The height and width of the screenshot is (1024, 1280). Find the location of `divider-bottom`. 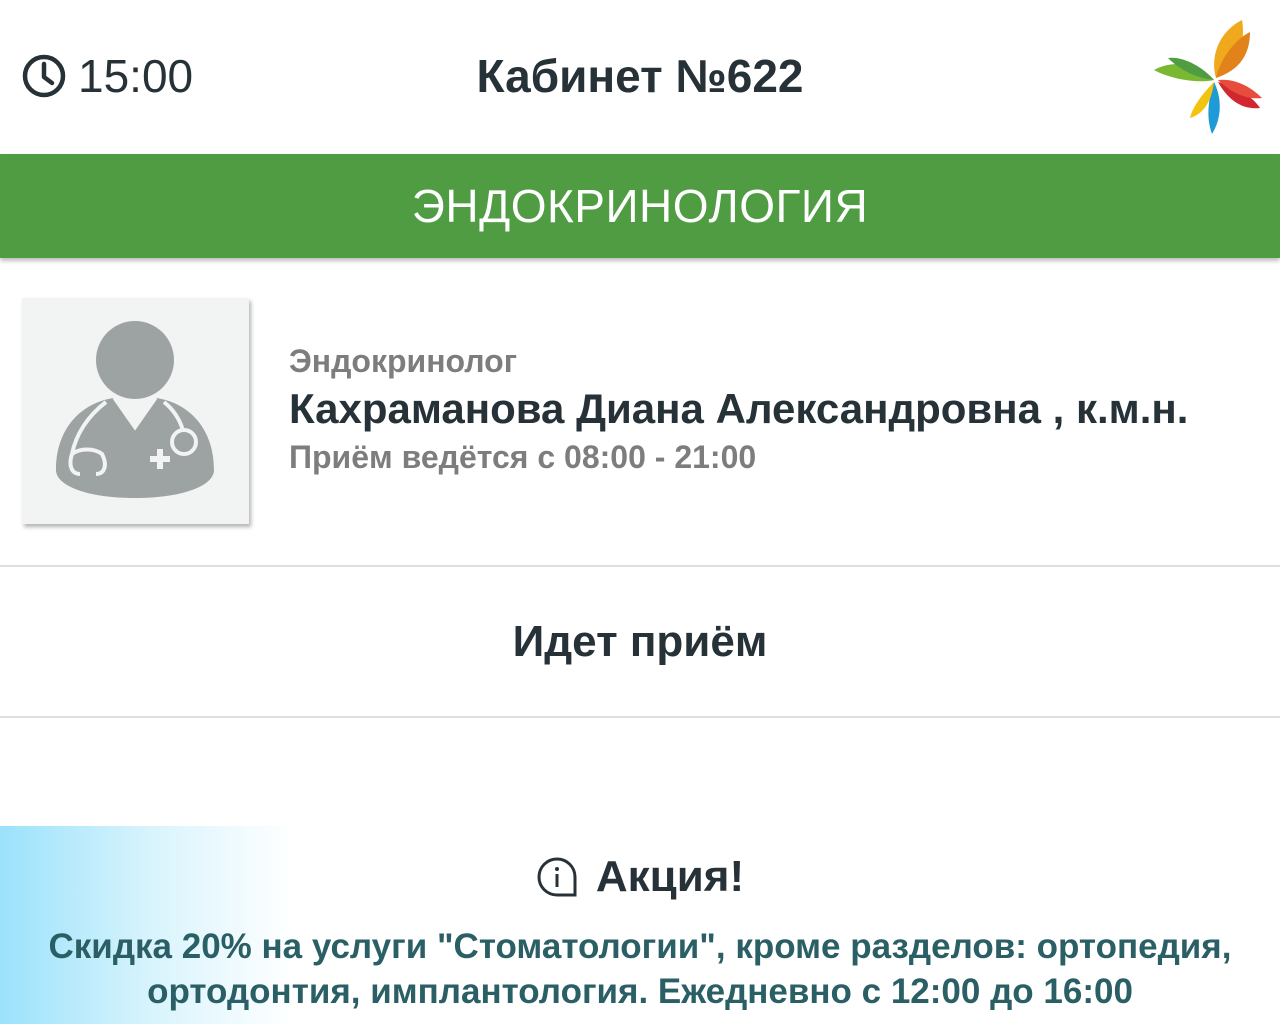

divider-bottom is located at coordinates (640, 717).